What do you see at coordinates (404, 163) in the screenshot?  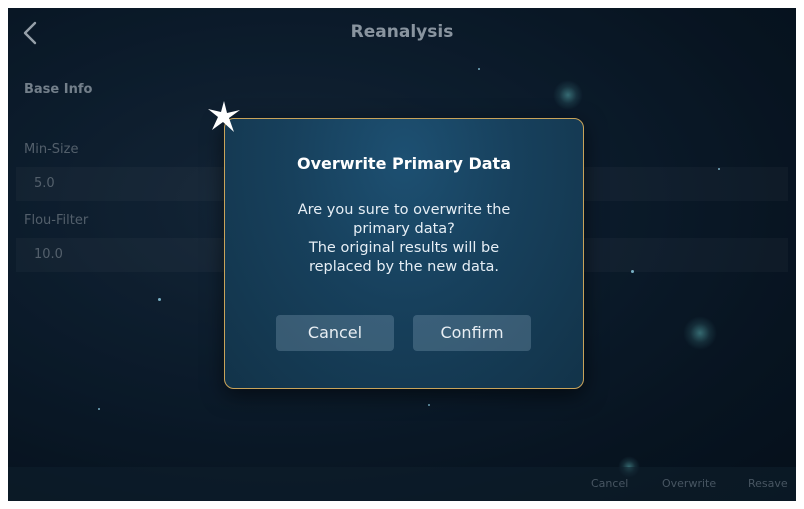 I see `dialog-title: Overwrite Primary Data` at bounding box center [404, 163].